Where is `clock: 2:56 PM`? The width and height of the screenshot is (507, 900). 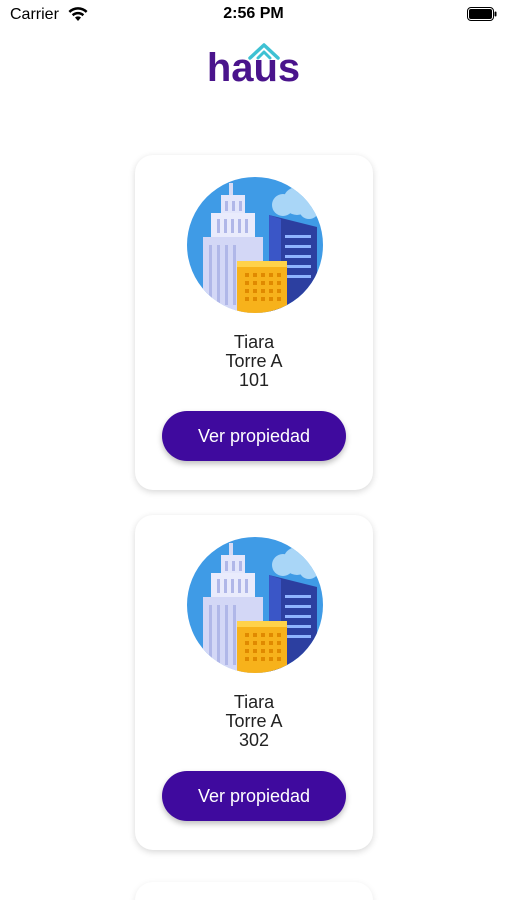 clock: 2:56 PM is located at coordinates (253, 13).